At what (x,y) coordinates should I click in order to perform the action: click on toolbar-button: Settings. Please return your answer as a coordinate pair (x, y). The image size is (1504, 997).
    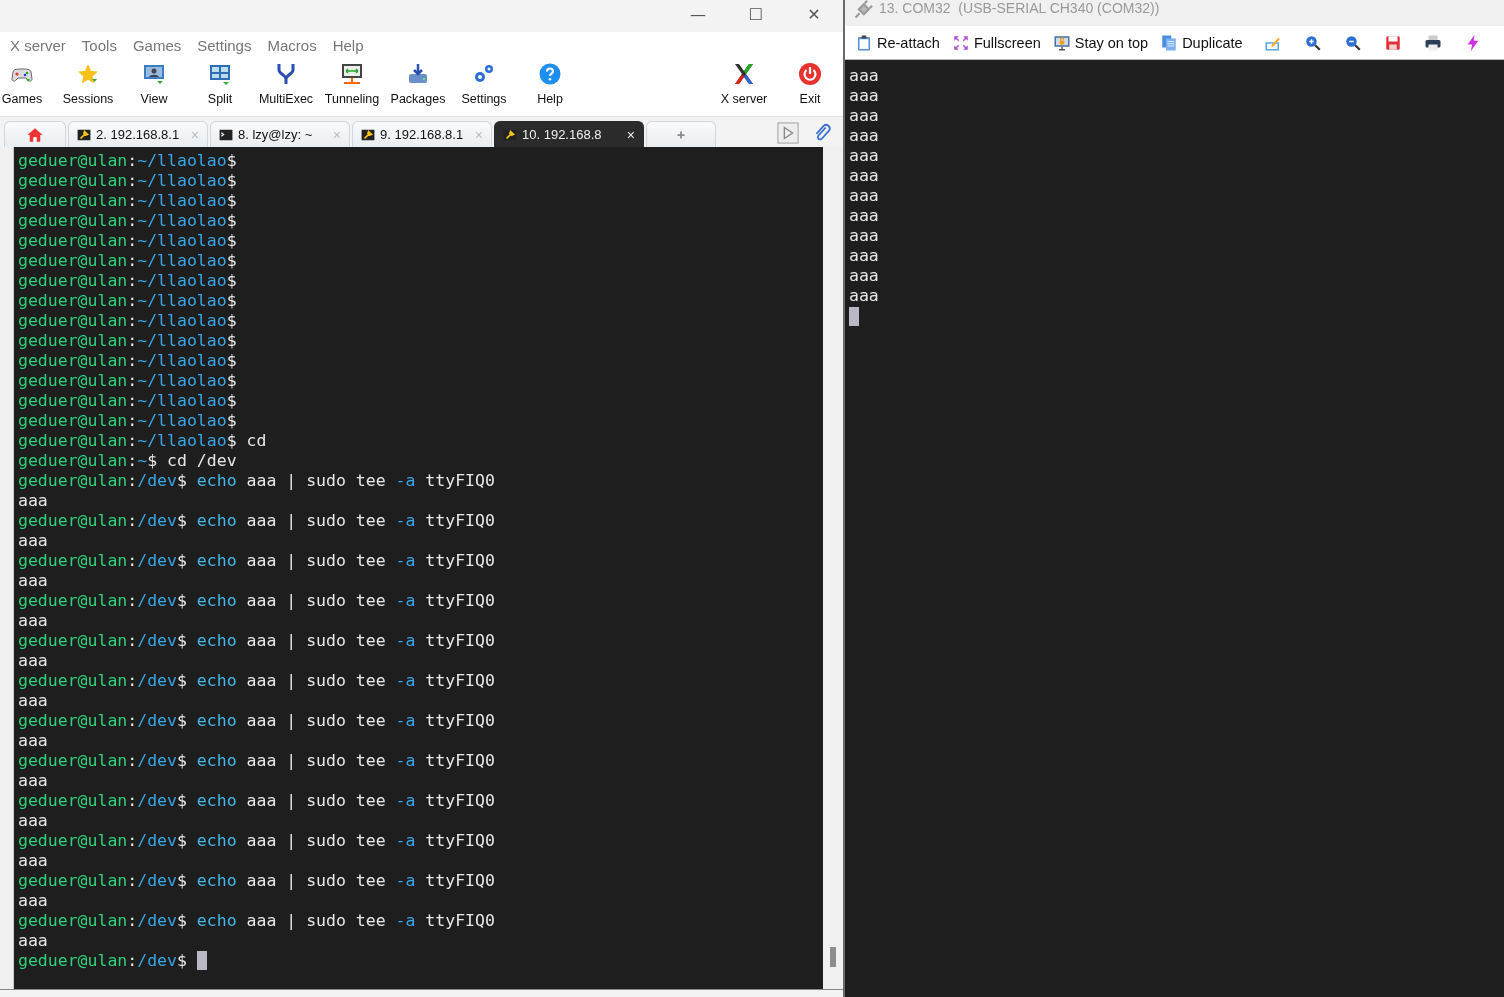
    Looking at the image, I should click on (484, 87).